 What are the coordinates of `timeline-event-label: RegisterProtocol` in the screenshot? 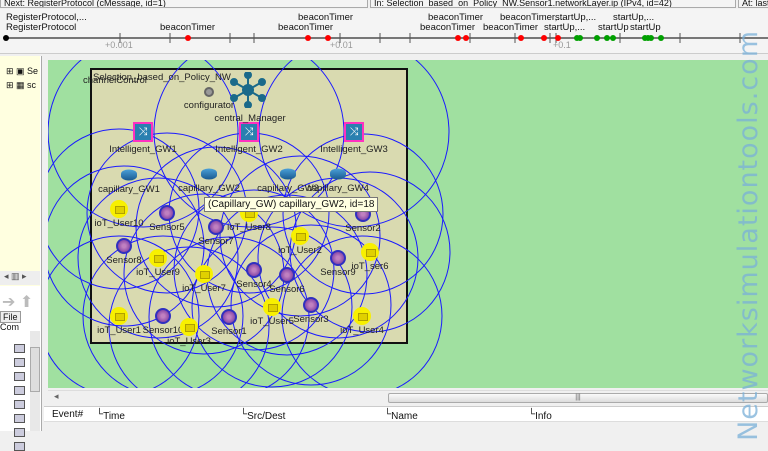 It's located at (41, 27).